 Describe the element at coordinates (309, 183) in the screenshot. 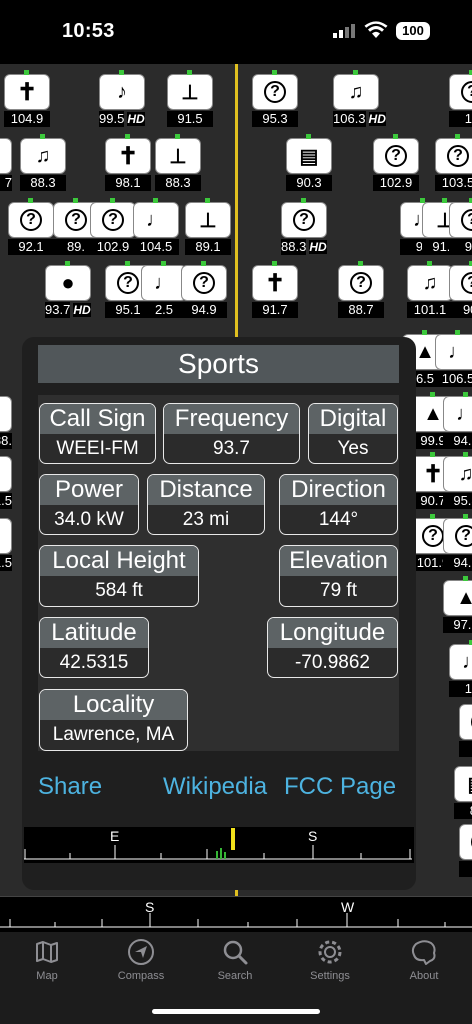

I see `station-frequency: 90.3` at that location.